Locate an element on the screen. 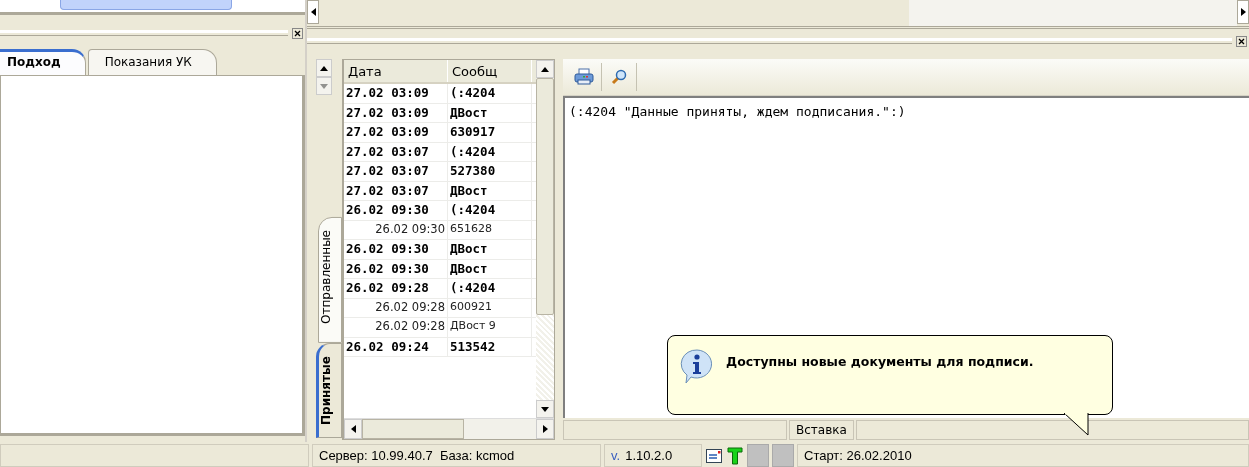 The height and width of the screenshot is (467, 1249). table-cell: 527380 is located at coordinates (490, 171).